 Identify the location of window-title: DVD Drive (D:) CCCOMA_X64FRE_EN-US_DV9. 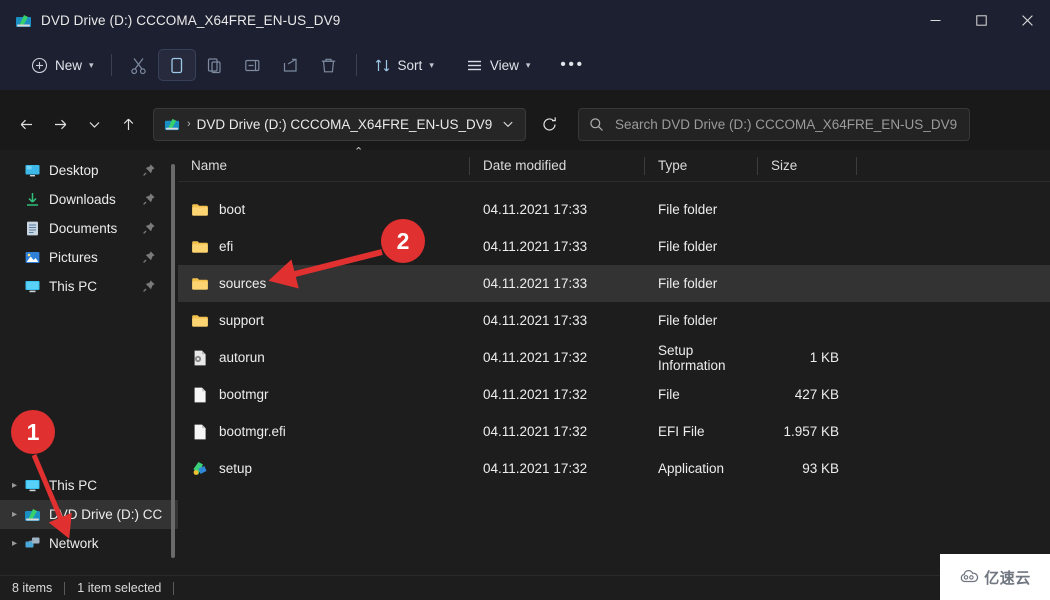
(191, 20).